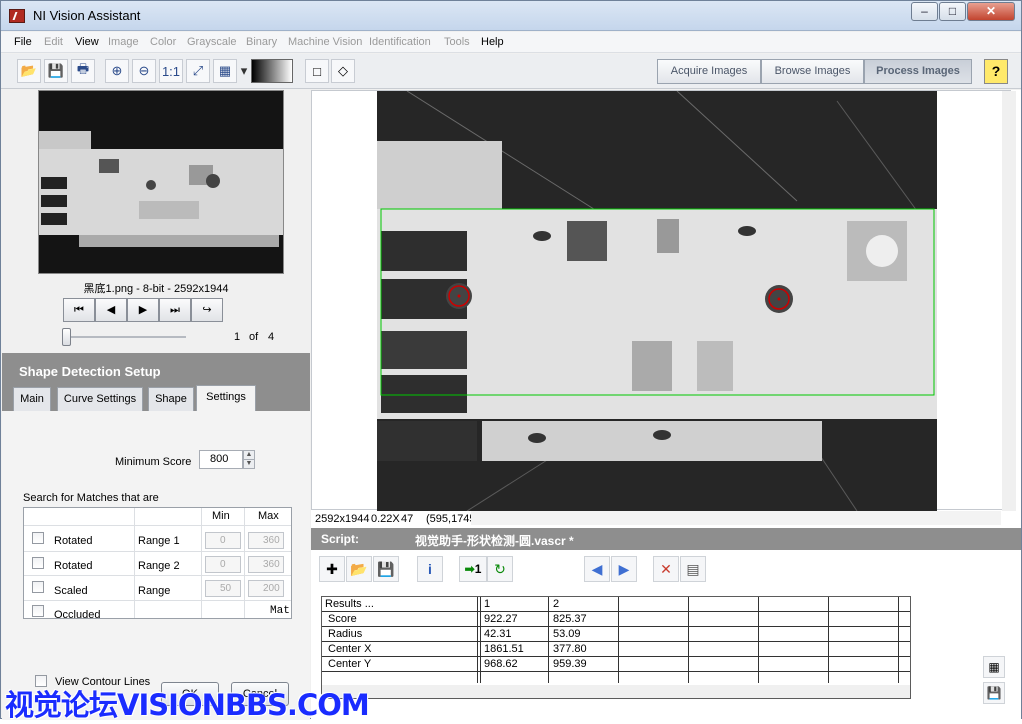 The width and height of the screenshot is (1022, 724). What do you see at coordinates (570, 664) in the screenshot?
I see `center-y-value-2: 959.39` at bounding box center [570, 664].